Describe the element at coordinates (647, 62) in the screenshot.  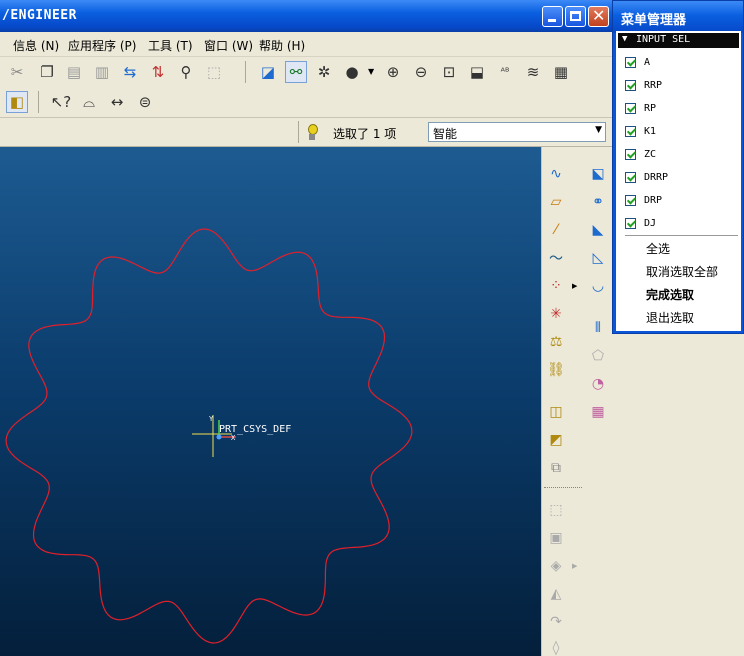
I see `option-label: A` at that location.